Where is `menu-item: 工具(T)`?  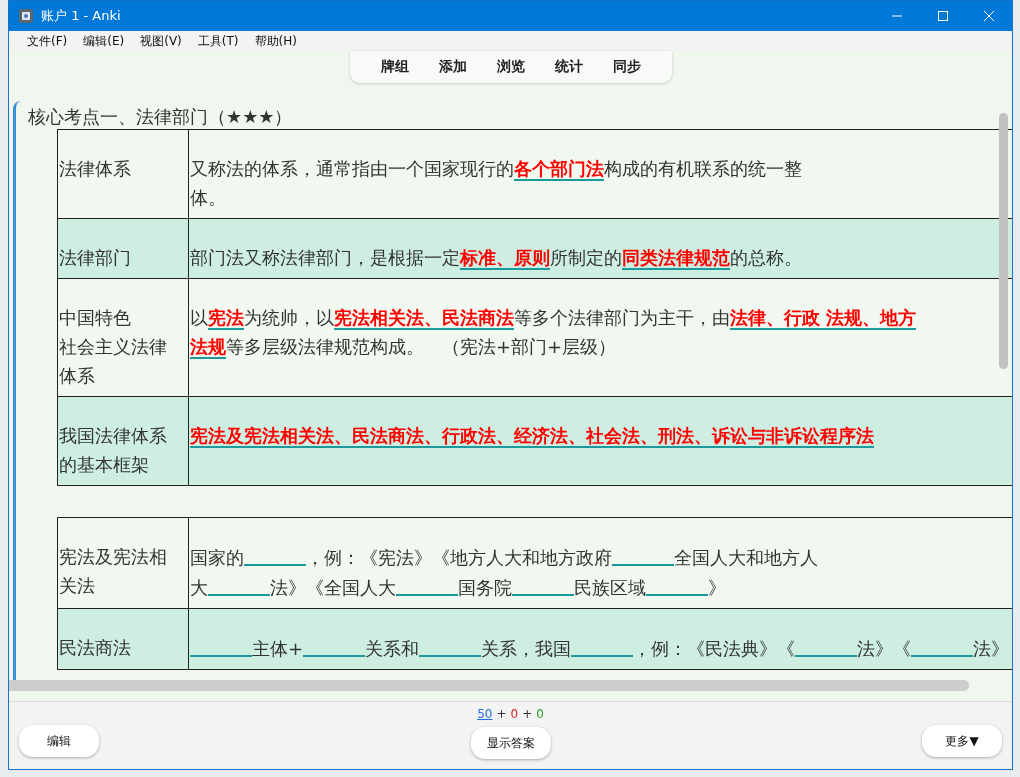
menu-item: 工具(T) is located at coordinates (218, 41).